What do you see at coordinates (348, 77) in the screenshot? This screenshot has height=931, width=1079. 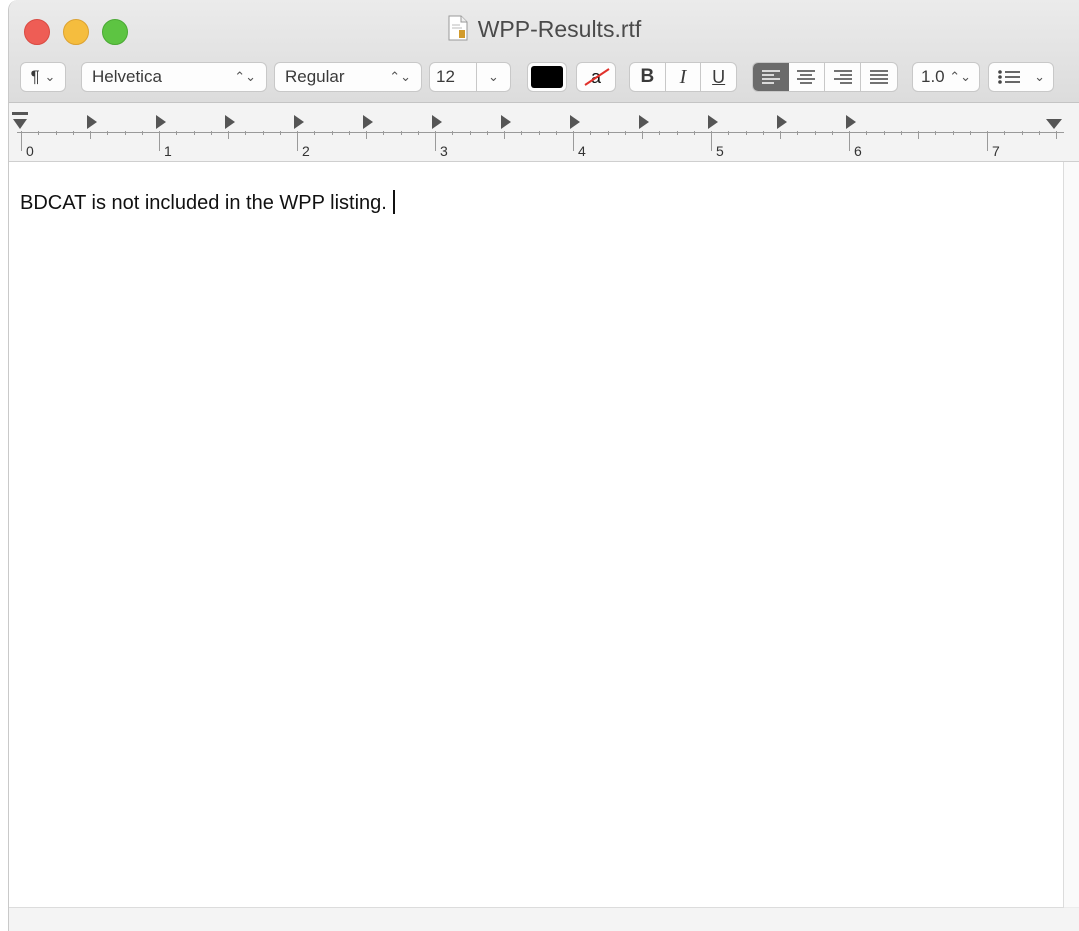 I see `font-style-popup: Regular ⌃⌄` at bounding box center [348, 77].